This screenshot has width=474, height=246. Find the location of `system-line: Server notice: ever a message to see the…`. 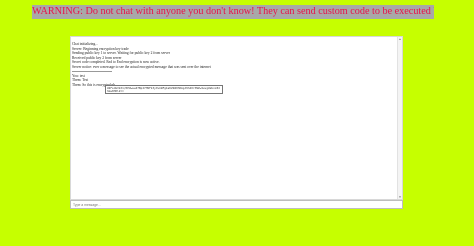

system-line: Server notice: ever a message to see the… is located at coordinates (141, 66).